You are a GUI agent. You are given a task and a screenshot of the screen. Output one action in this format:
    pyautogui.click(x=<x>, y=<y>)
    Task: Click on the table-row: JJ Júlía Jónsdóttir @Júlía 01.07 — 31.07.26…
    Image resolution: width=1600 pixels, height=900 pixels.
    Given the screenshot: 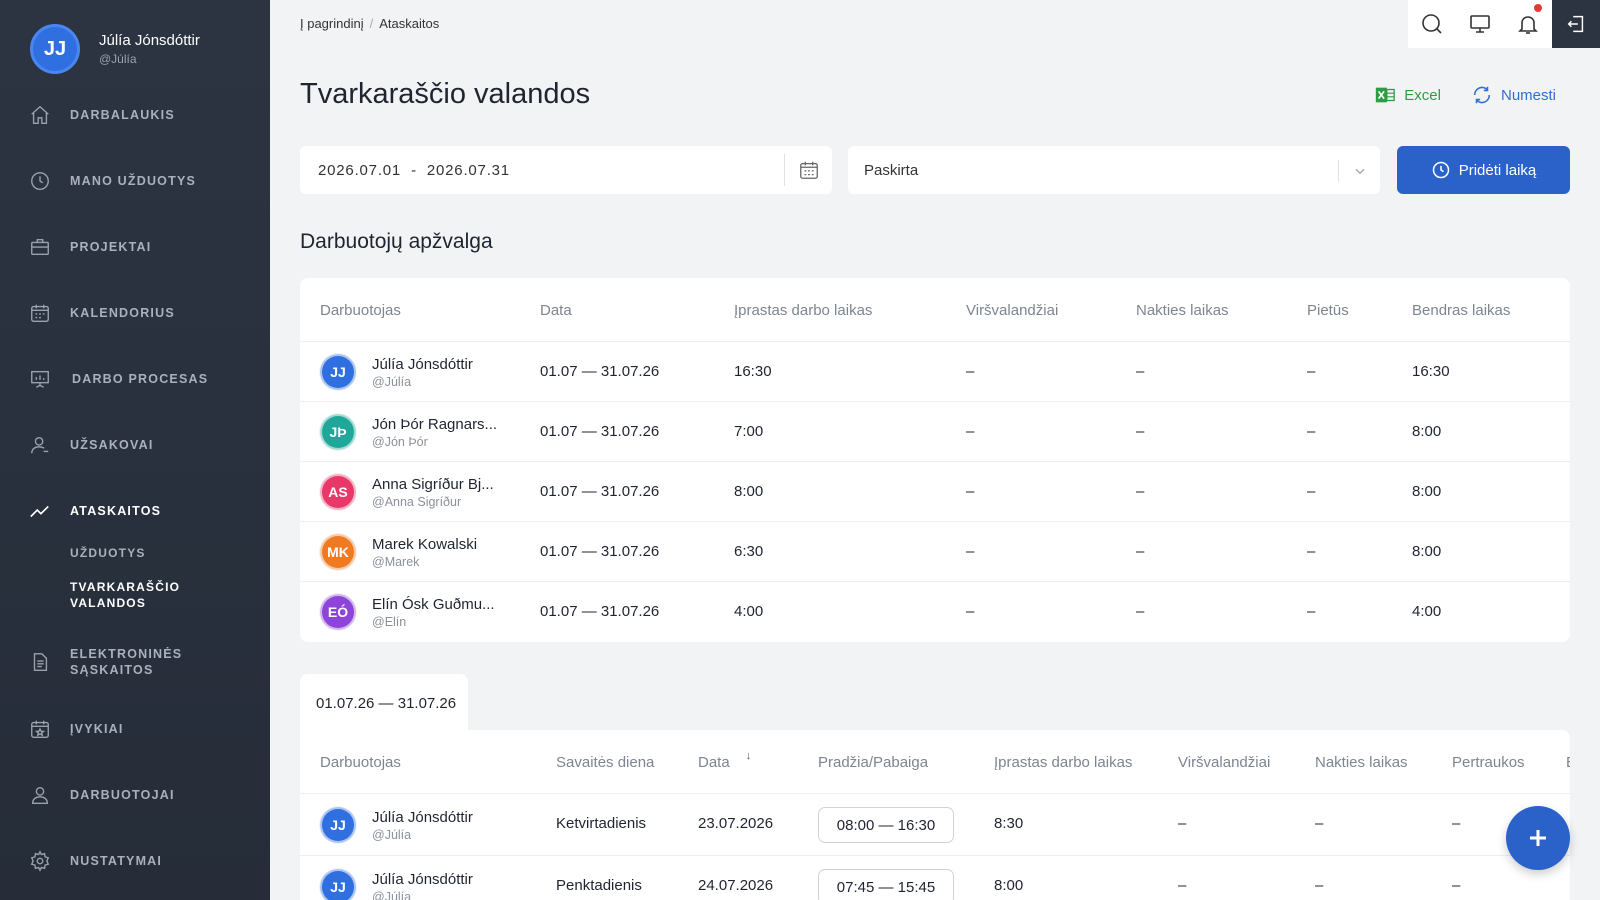 What is the action you would take?
    pyautogui.click(x=935, y=372)
    